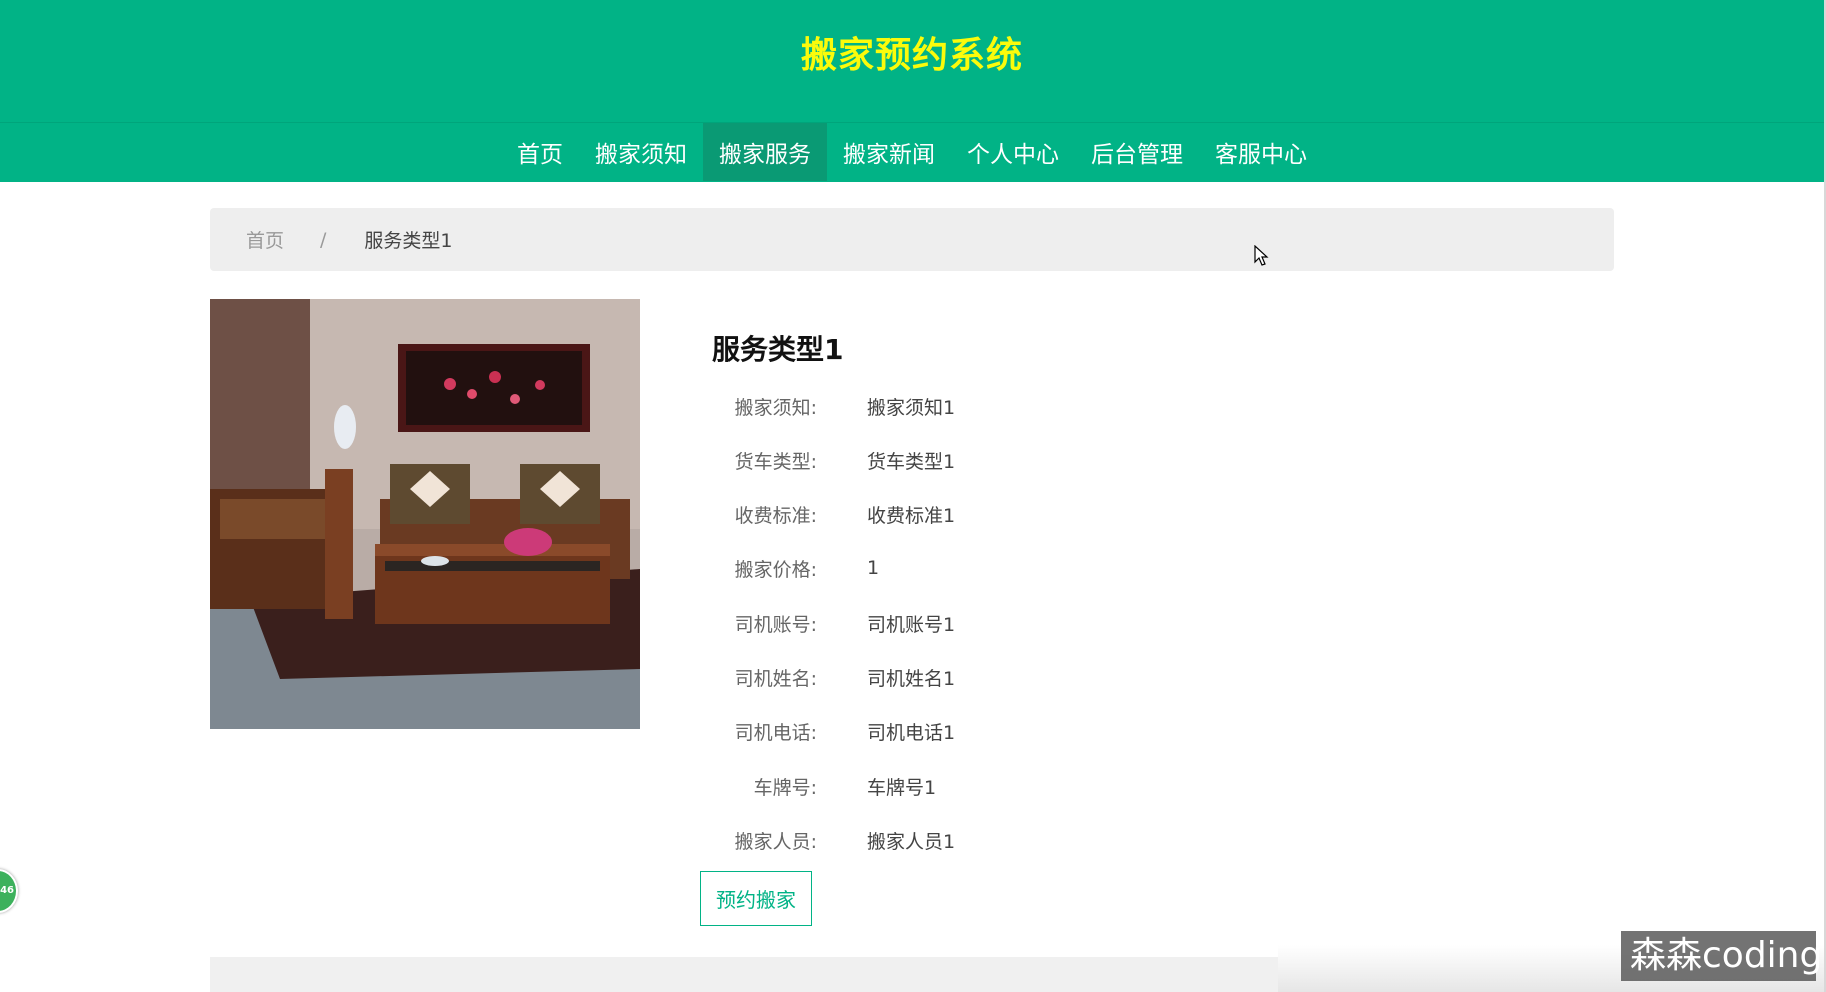  What do you see at coordinates (775, 407) in the screenshot?
I see `field-label: 搬家须知:` at bounding box center [775, 407].